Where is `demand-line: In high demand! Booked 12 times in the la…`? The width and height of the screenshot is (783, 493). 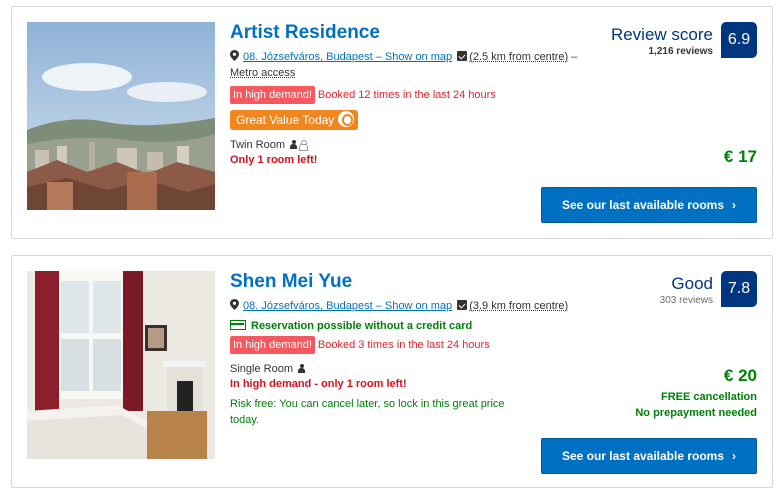
demand-line: In high demand! Booked 12 times in the la… is located at coordinates (410, 95).